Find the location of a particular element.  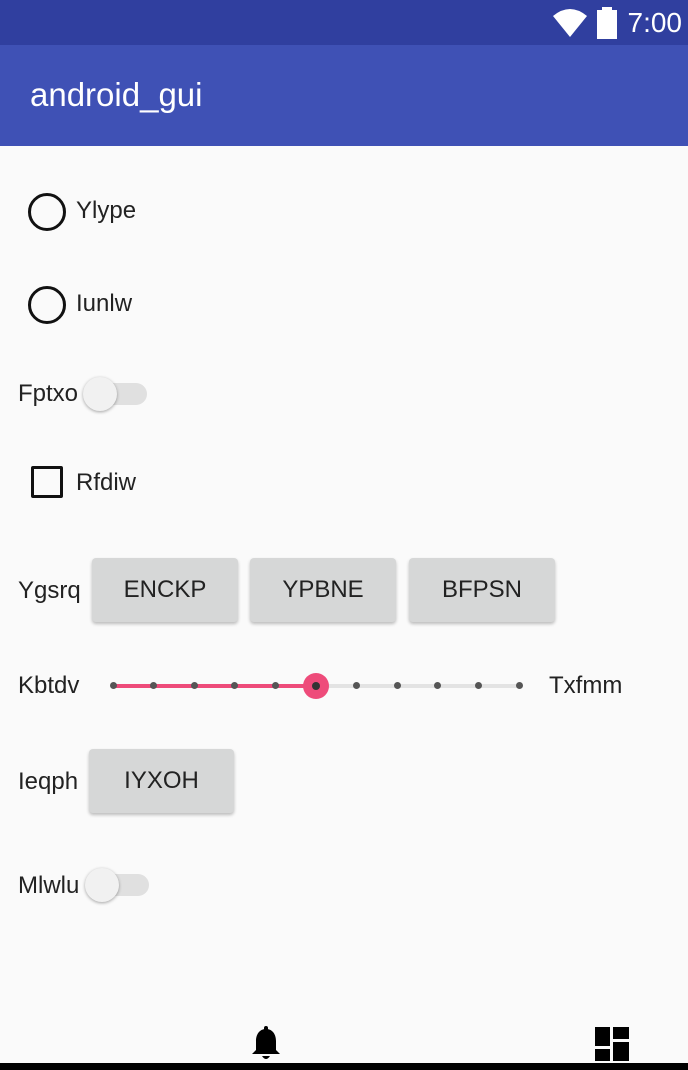

iyxoh-button: IYXOH is located at coordinates (161, 781).